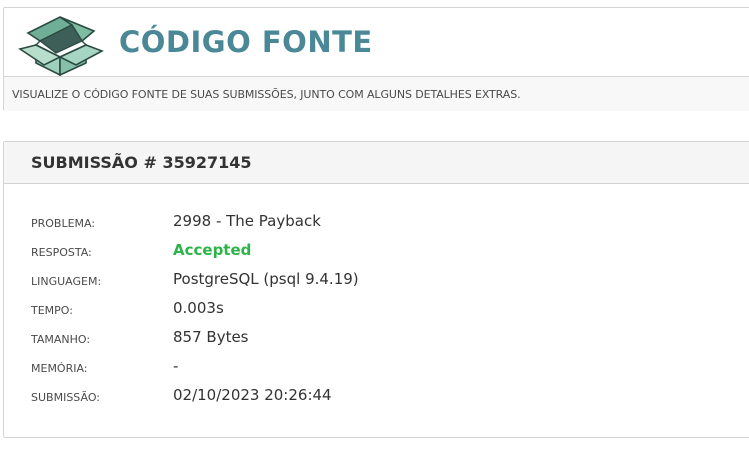  I want to click on problem-value: 2998 - The Payback, so click(247, 221).